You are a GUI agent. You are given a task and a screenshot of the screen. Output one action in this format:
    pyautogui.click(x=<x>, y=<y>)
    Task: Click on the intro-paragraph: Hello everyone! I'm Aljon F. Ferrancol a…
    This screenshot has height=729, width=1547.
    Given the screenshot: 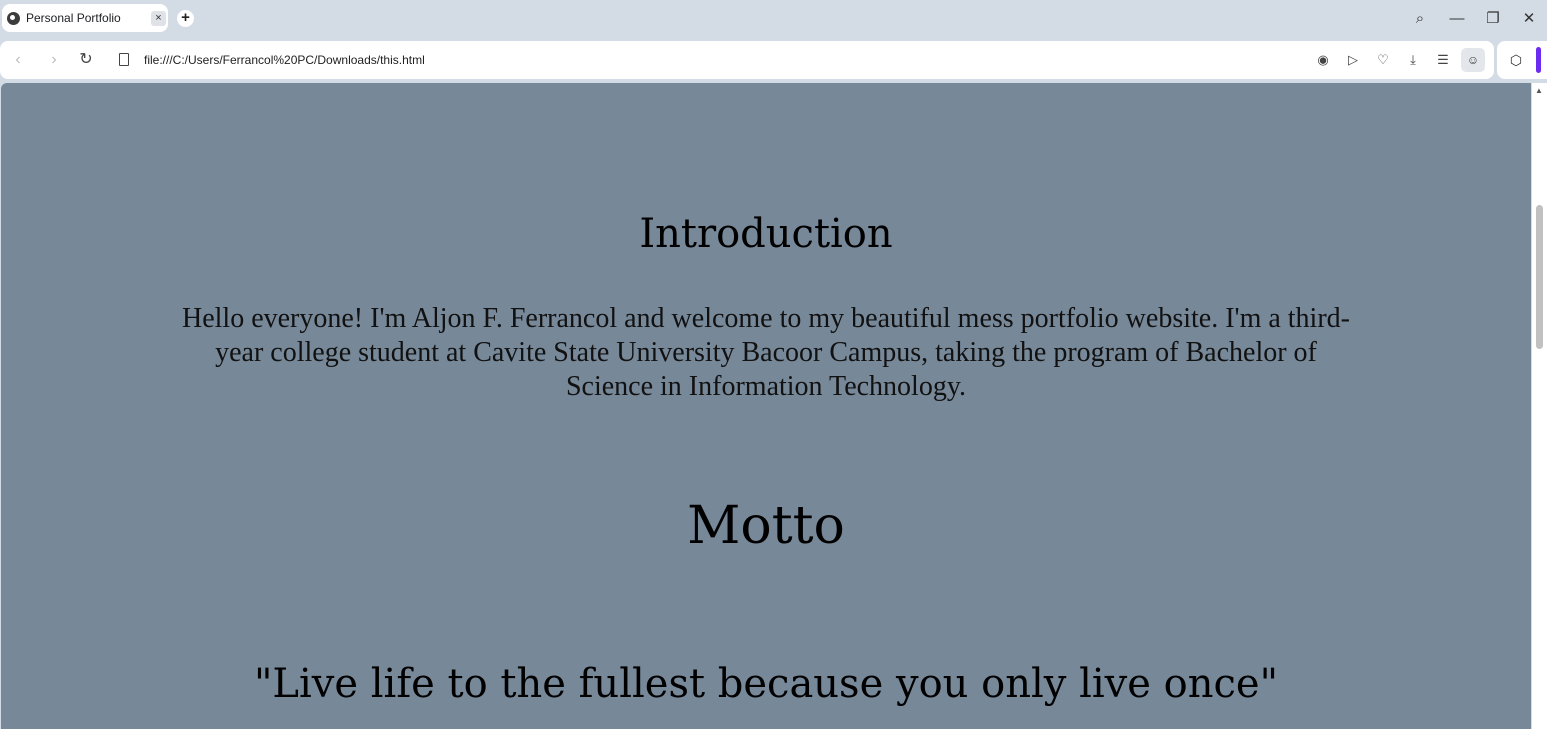 What is the action you would take?
    pyautogui.click(x=765, y=352)
    